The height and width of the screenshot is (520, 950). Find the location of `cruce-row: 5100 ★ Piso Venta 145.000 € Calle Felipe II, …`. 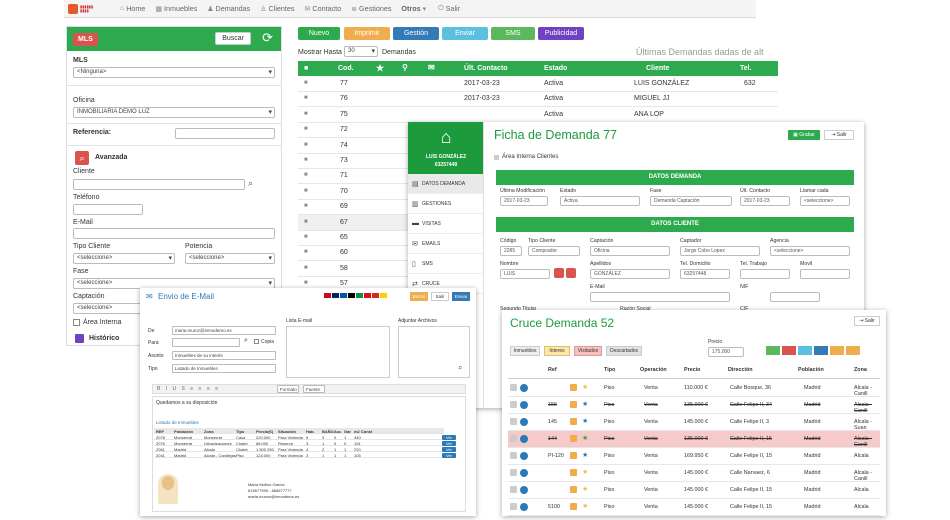

cruce-row: 5100 ★ Piso Venta 145.000 € Calle Felipe II, … is located at coordinates (694, 507).